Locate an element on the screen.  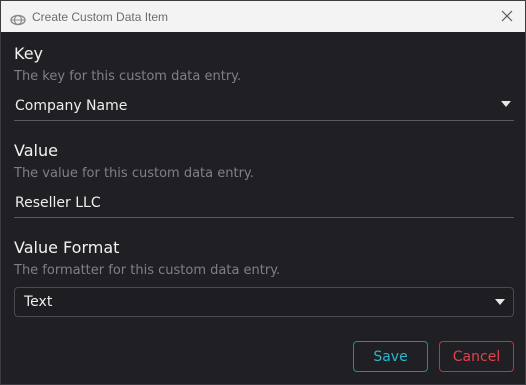
cancel-button: Cancel is located at coordinates (476, 356).